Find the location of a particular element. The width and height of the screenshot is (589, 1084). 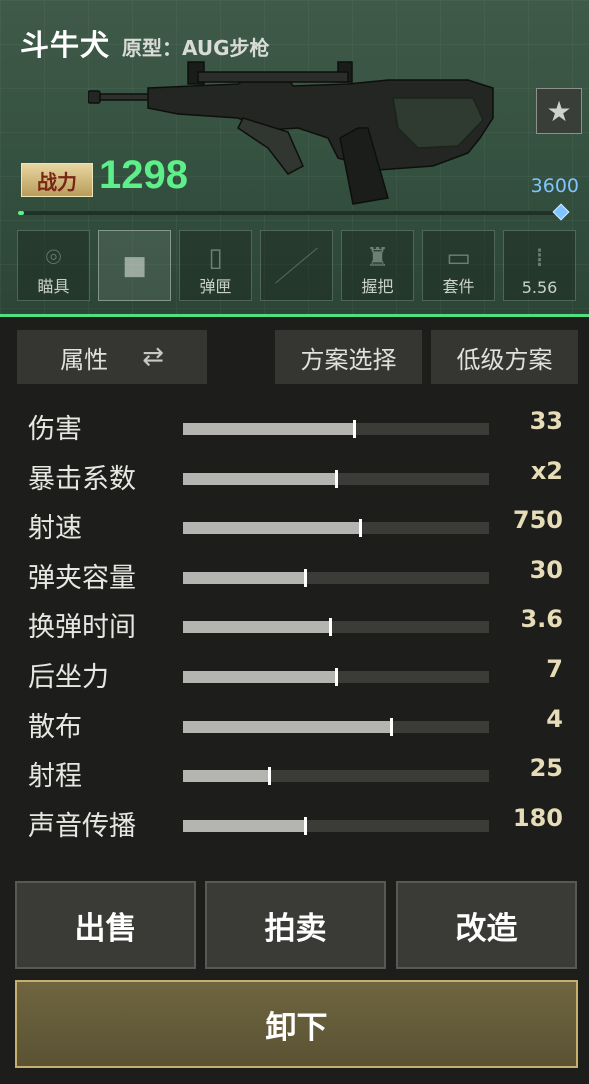

power-progress-track is located at coordinates (289, 213).